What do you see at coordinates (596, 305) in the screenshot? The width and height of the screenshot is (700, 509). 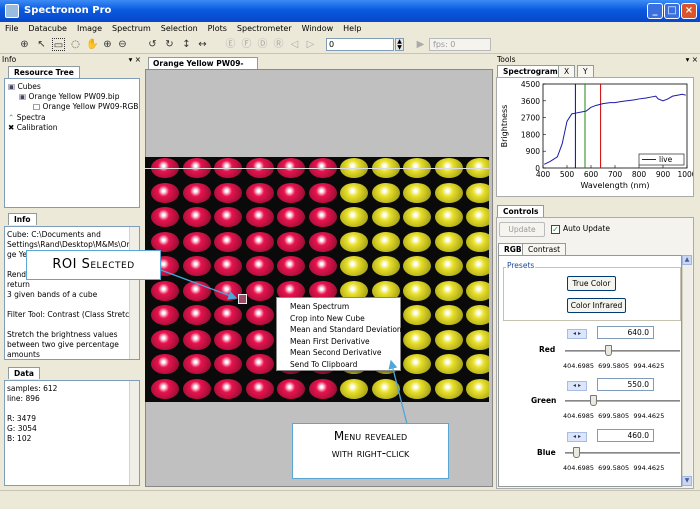 I see `color-infrared-button: Color Infrared` at bounding box center [596, 305].